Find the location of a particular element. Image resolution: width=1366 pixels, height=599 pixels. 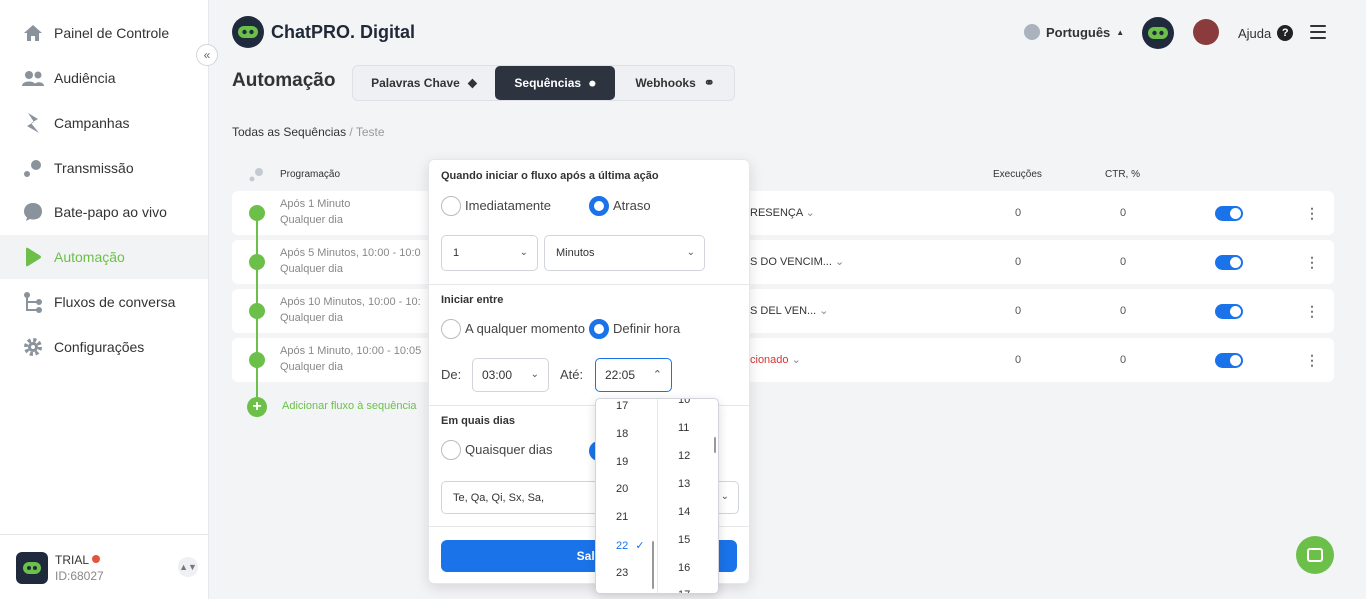

language-selector: Português ▲ is located at coordinates (1074, 32).